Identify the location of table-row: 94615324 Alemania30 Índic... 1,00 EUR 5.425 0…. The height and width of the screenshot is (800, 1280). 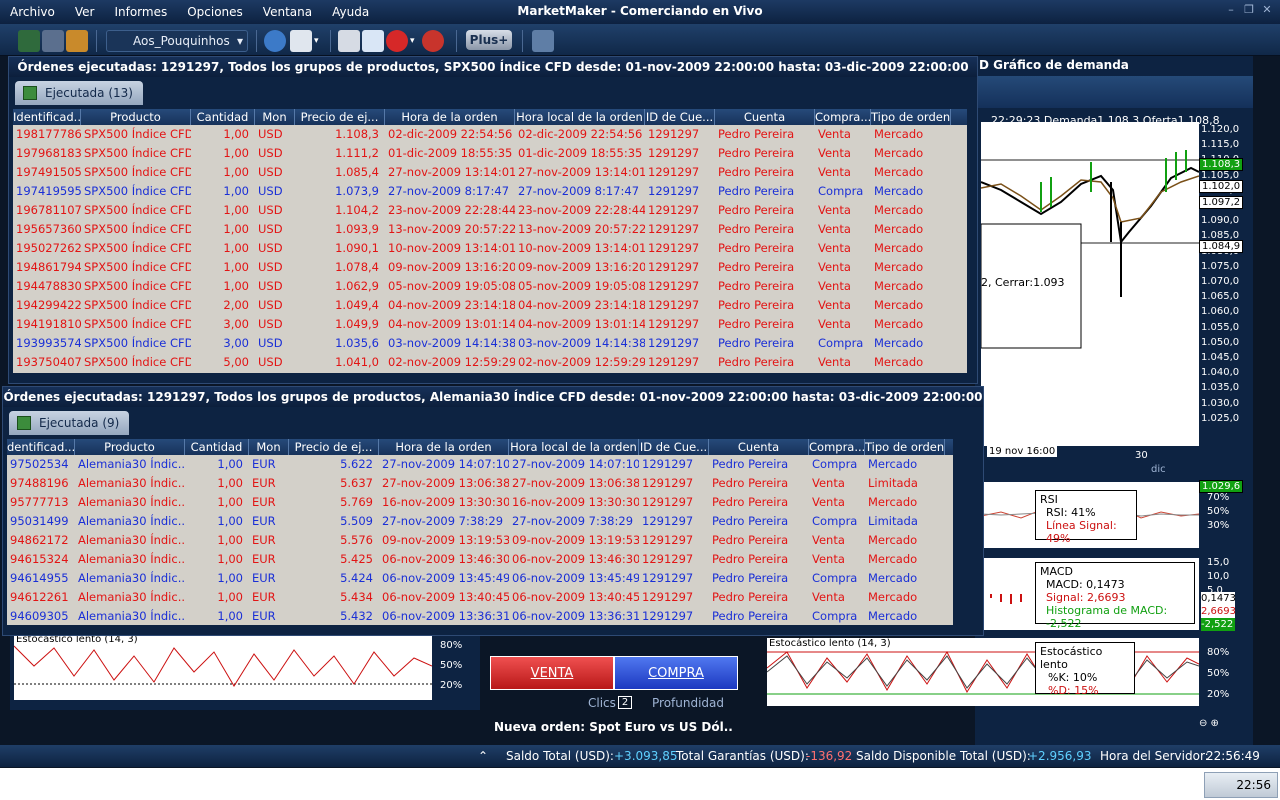
(480, 559).